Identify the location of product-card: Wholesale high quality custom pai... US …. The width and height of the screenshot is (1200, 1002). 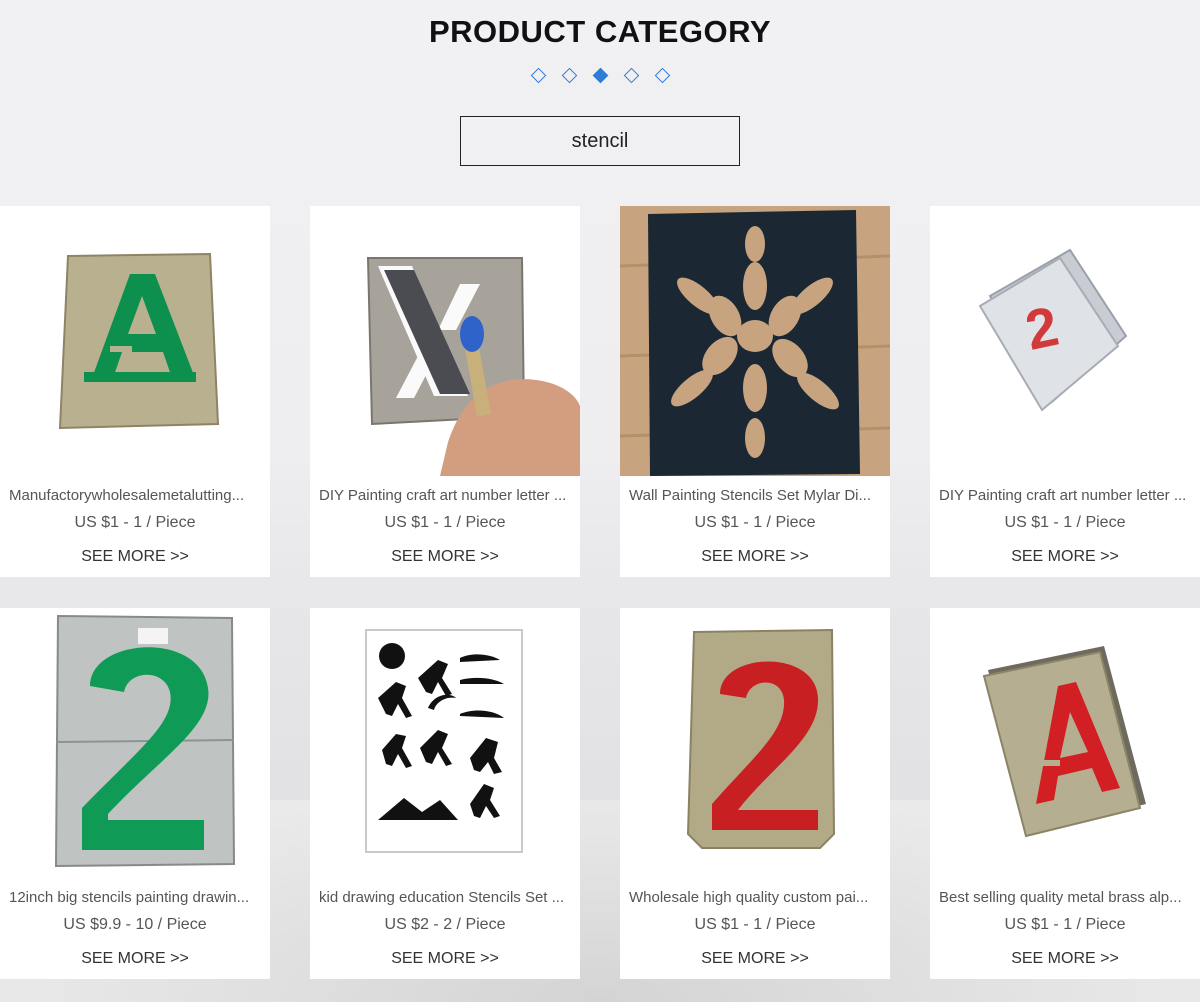
(755, 793).